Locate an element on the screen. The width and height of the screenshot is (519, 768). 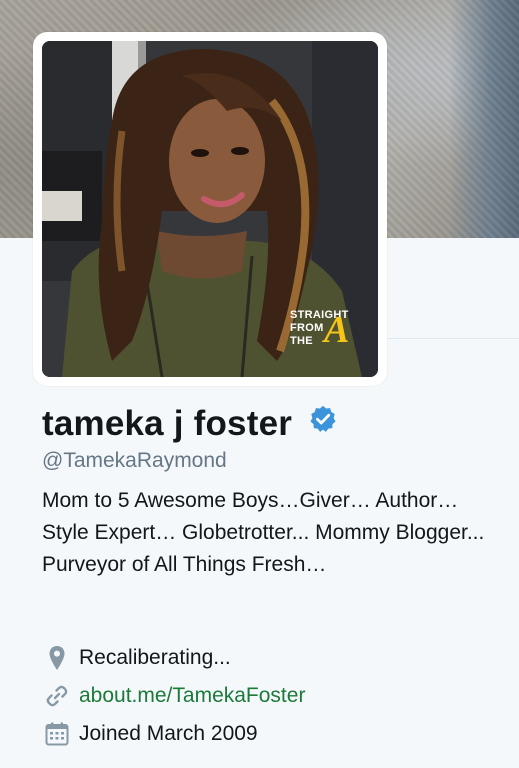
website-link: about.me/TamekaFoster is located at coordinates (192, 696).